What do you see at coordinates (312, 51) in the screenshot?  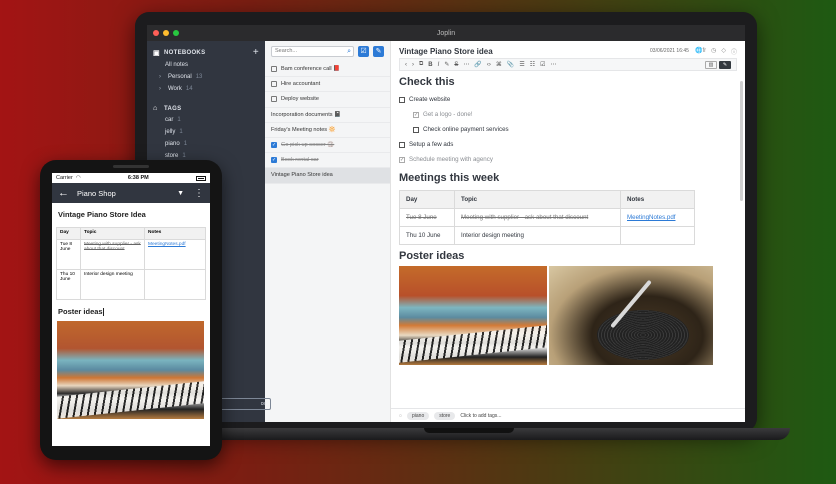 I see `search-input: Search... ⌕` at bounding box center [312, 51].